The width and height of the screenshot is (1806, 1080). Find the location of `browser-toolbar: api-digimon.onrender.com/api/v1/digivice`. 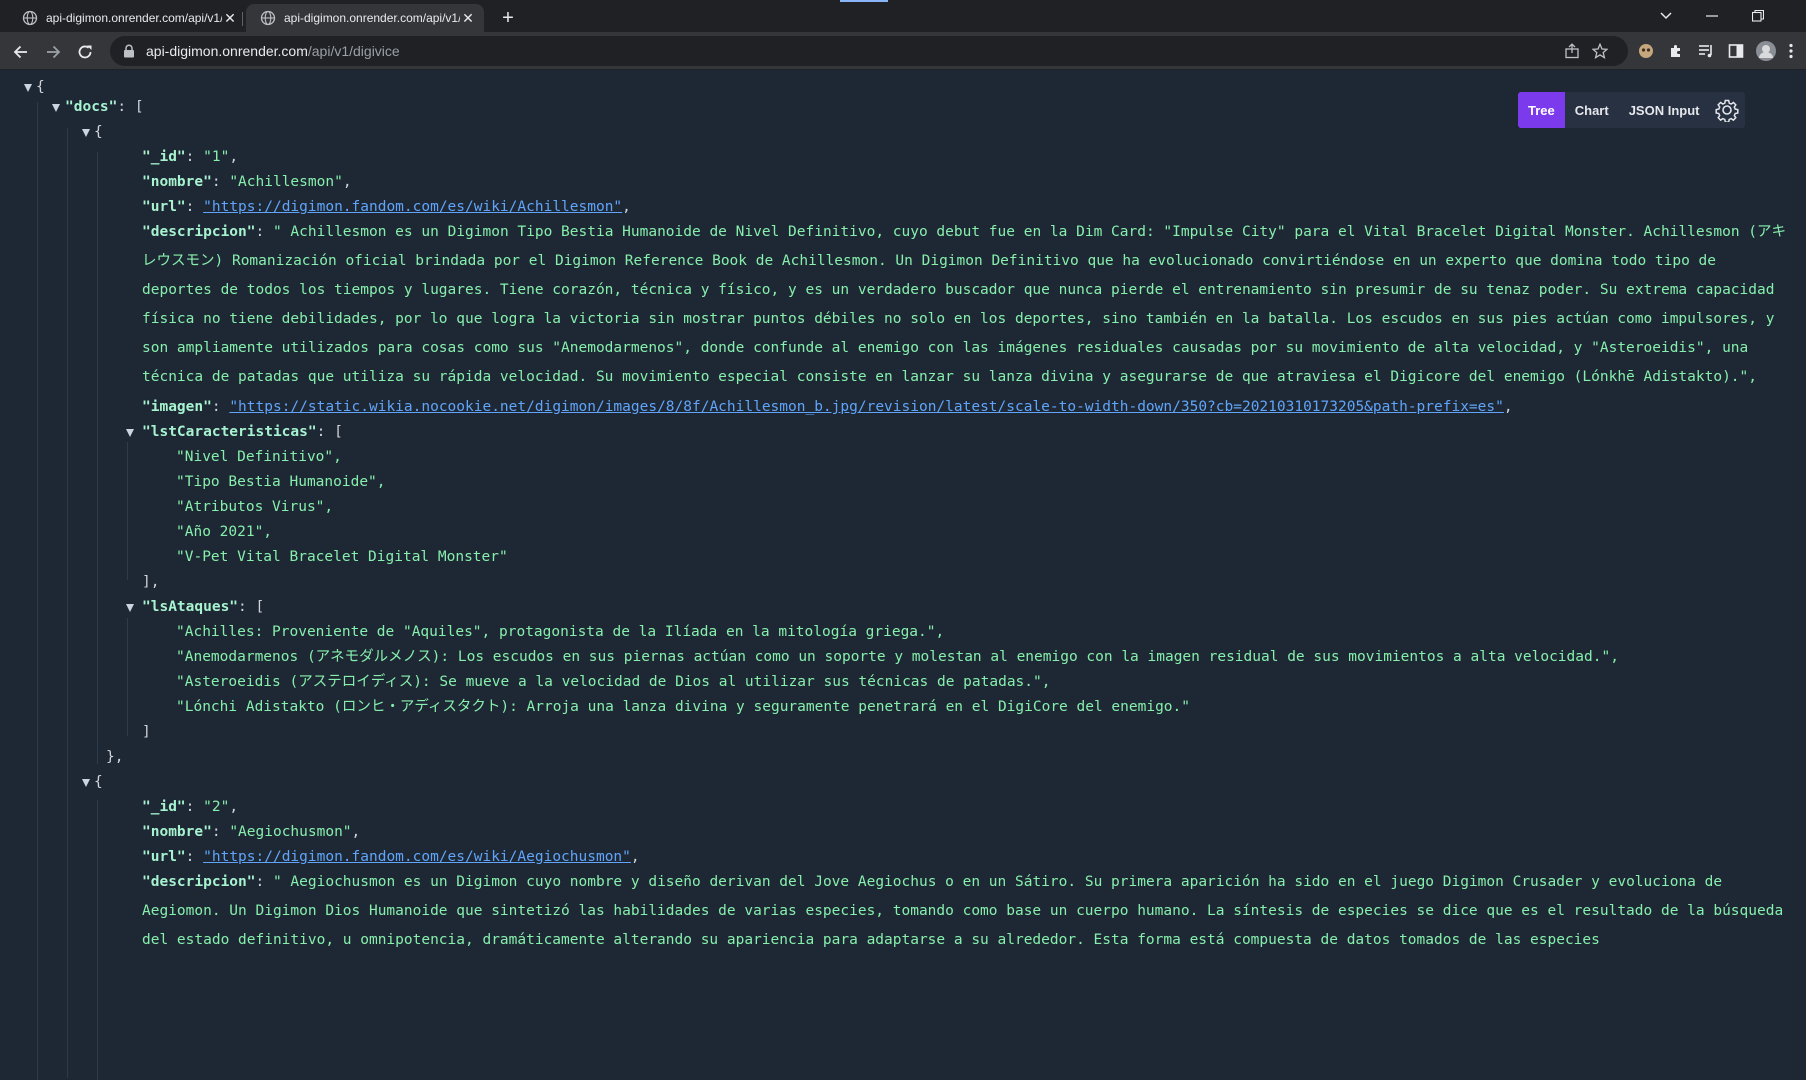

browser-toolbar: api-digimon.onrender.com/api/v1/digivice is located at coordinates (903, 51).